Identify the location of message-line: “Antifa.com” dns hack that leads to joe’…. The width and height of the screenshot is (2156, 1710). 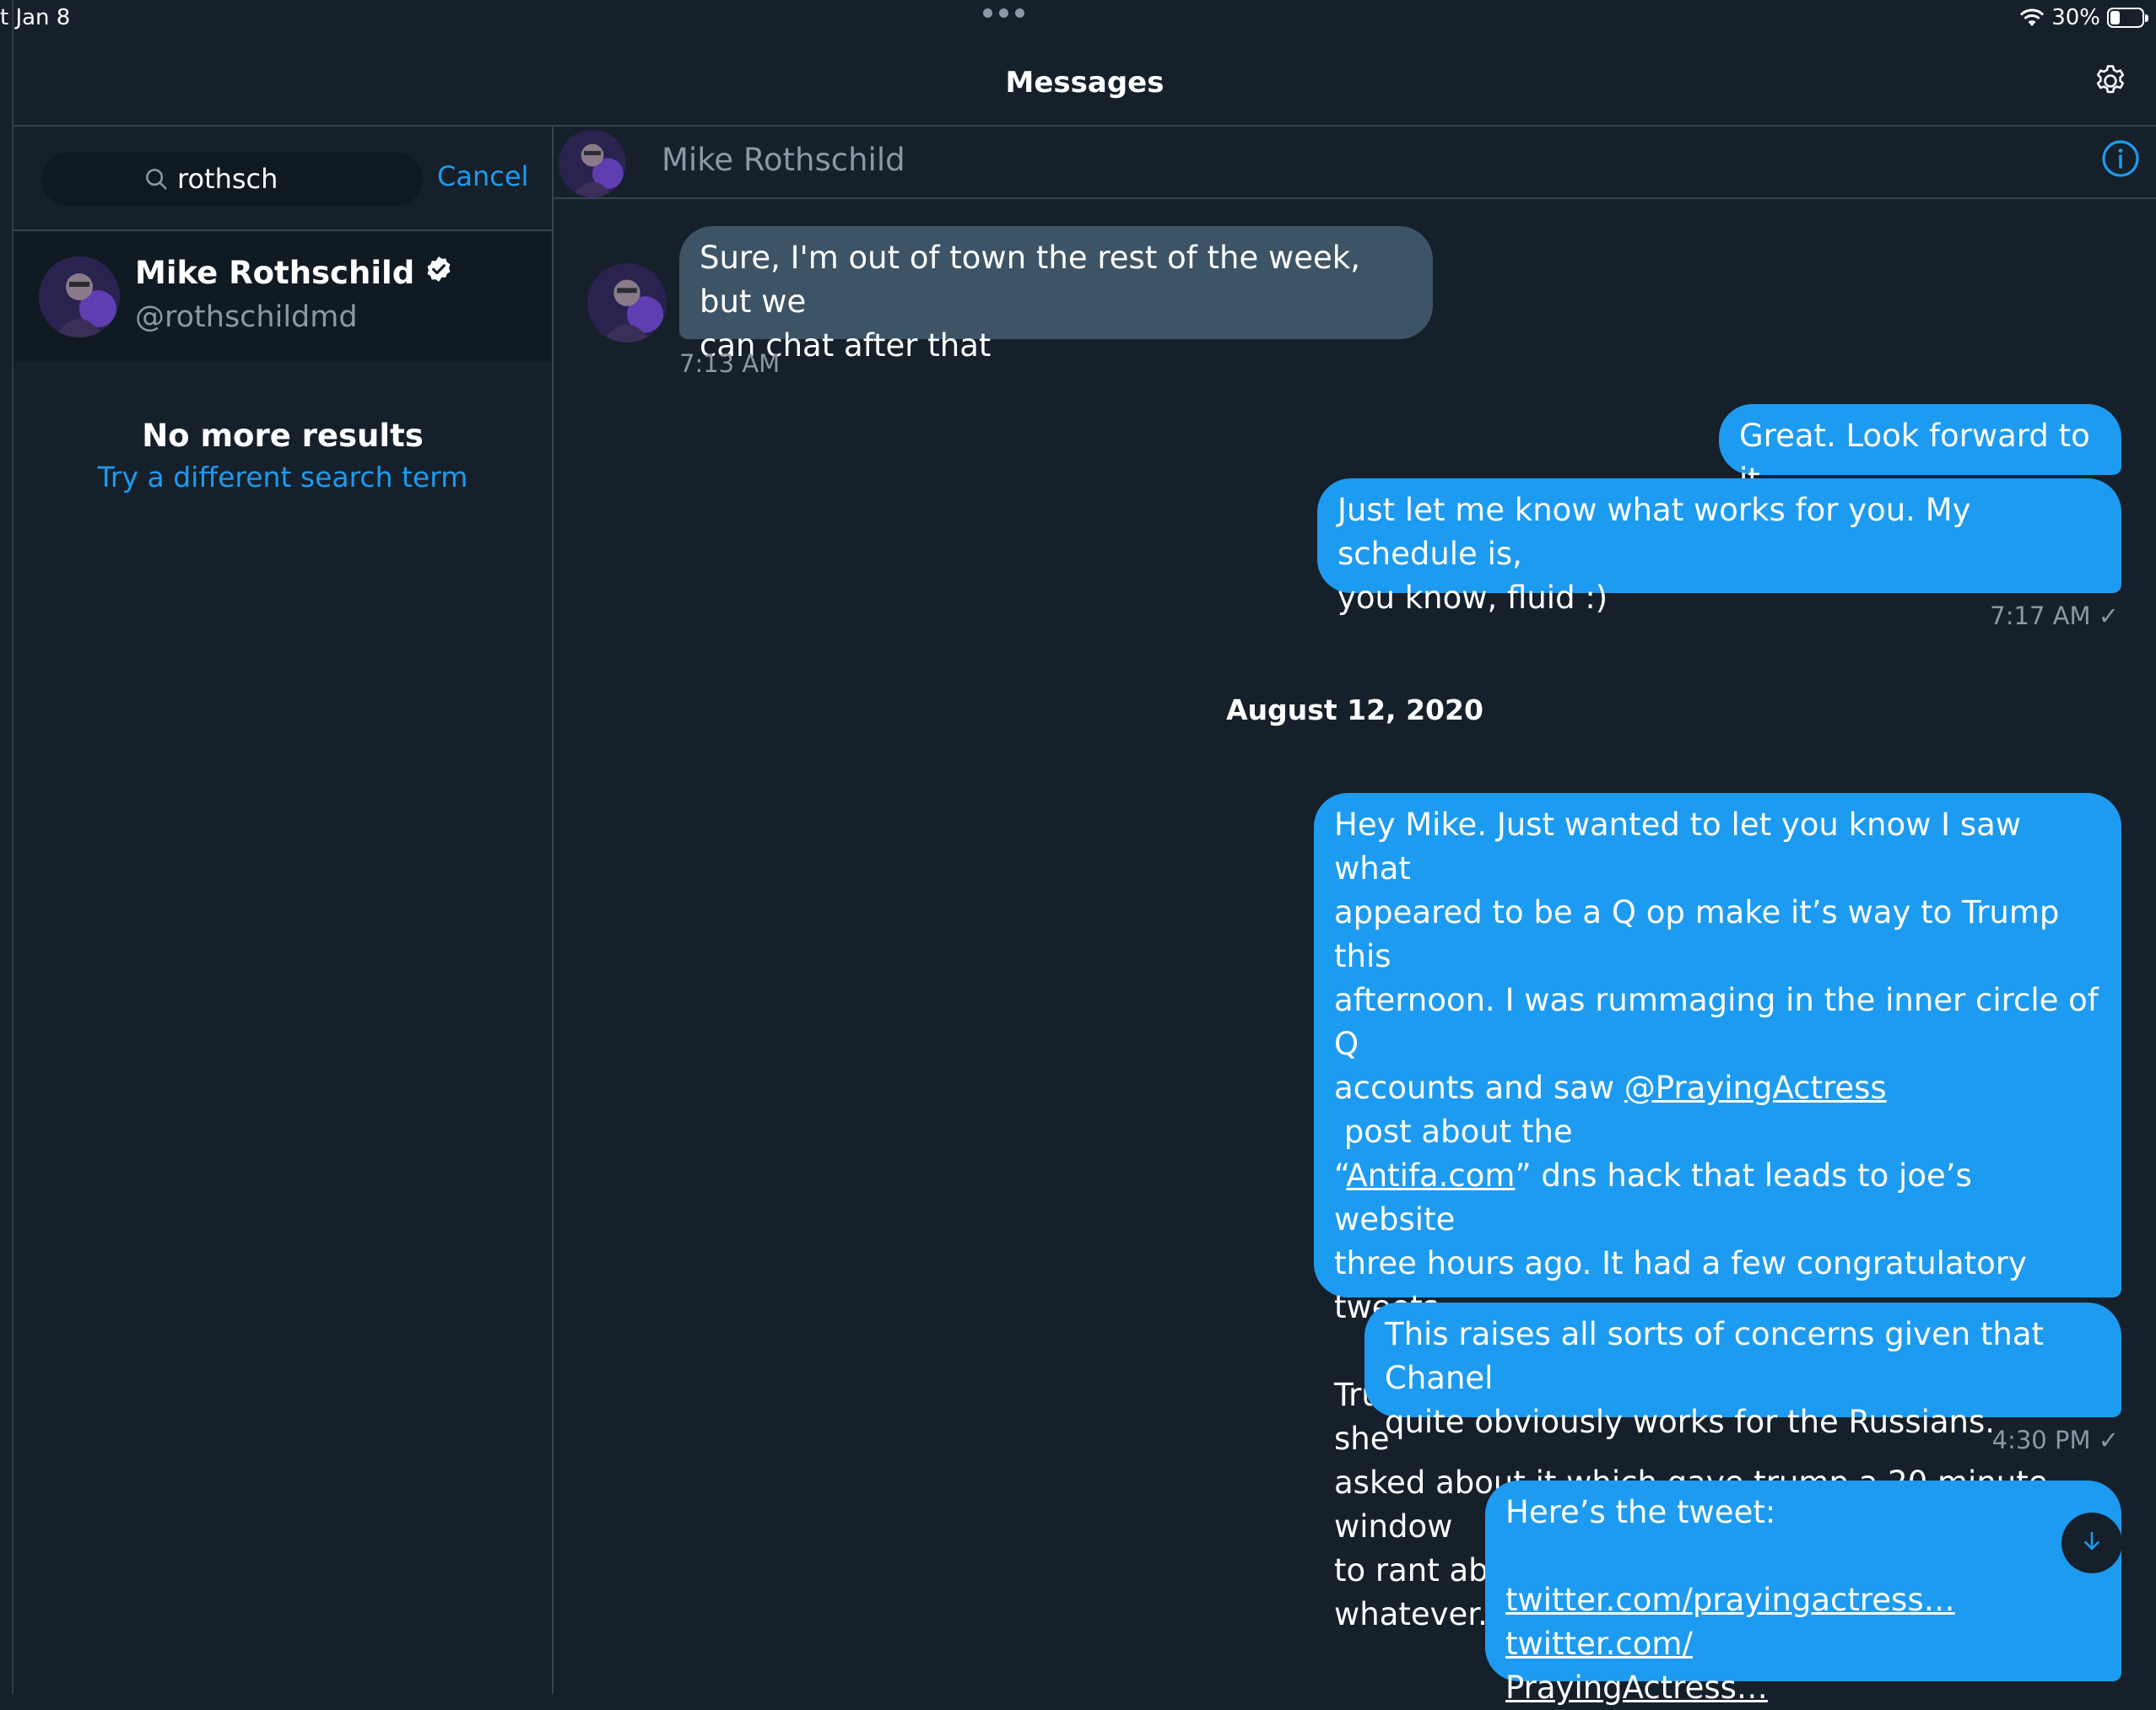
(1717, 1198).